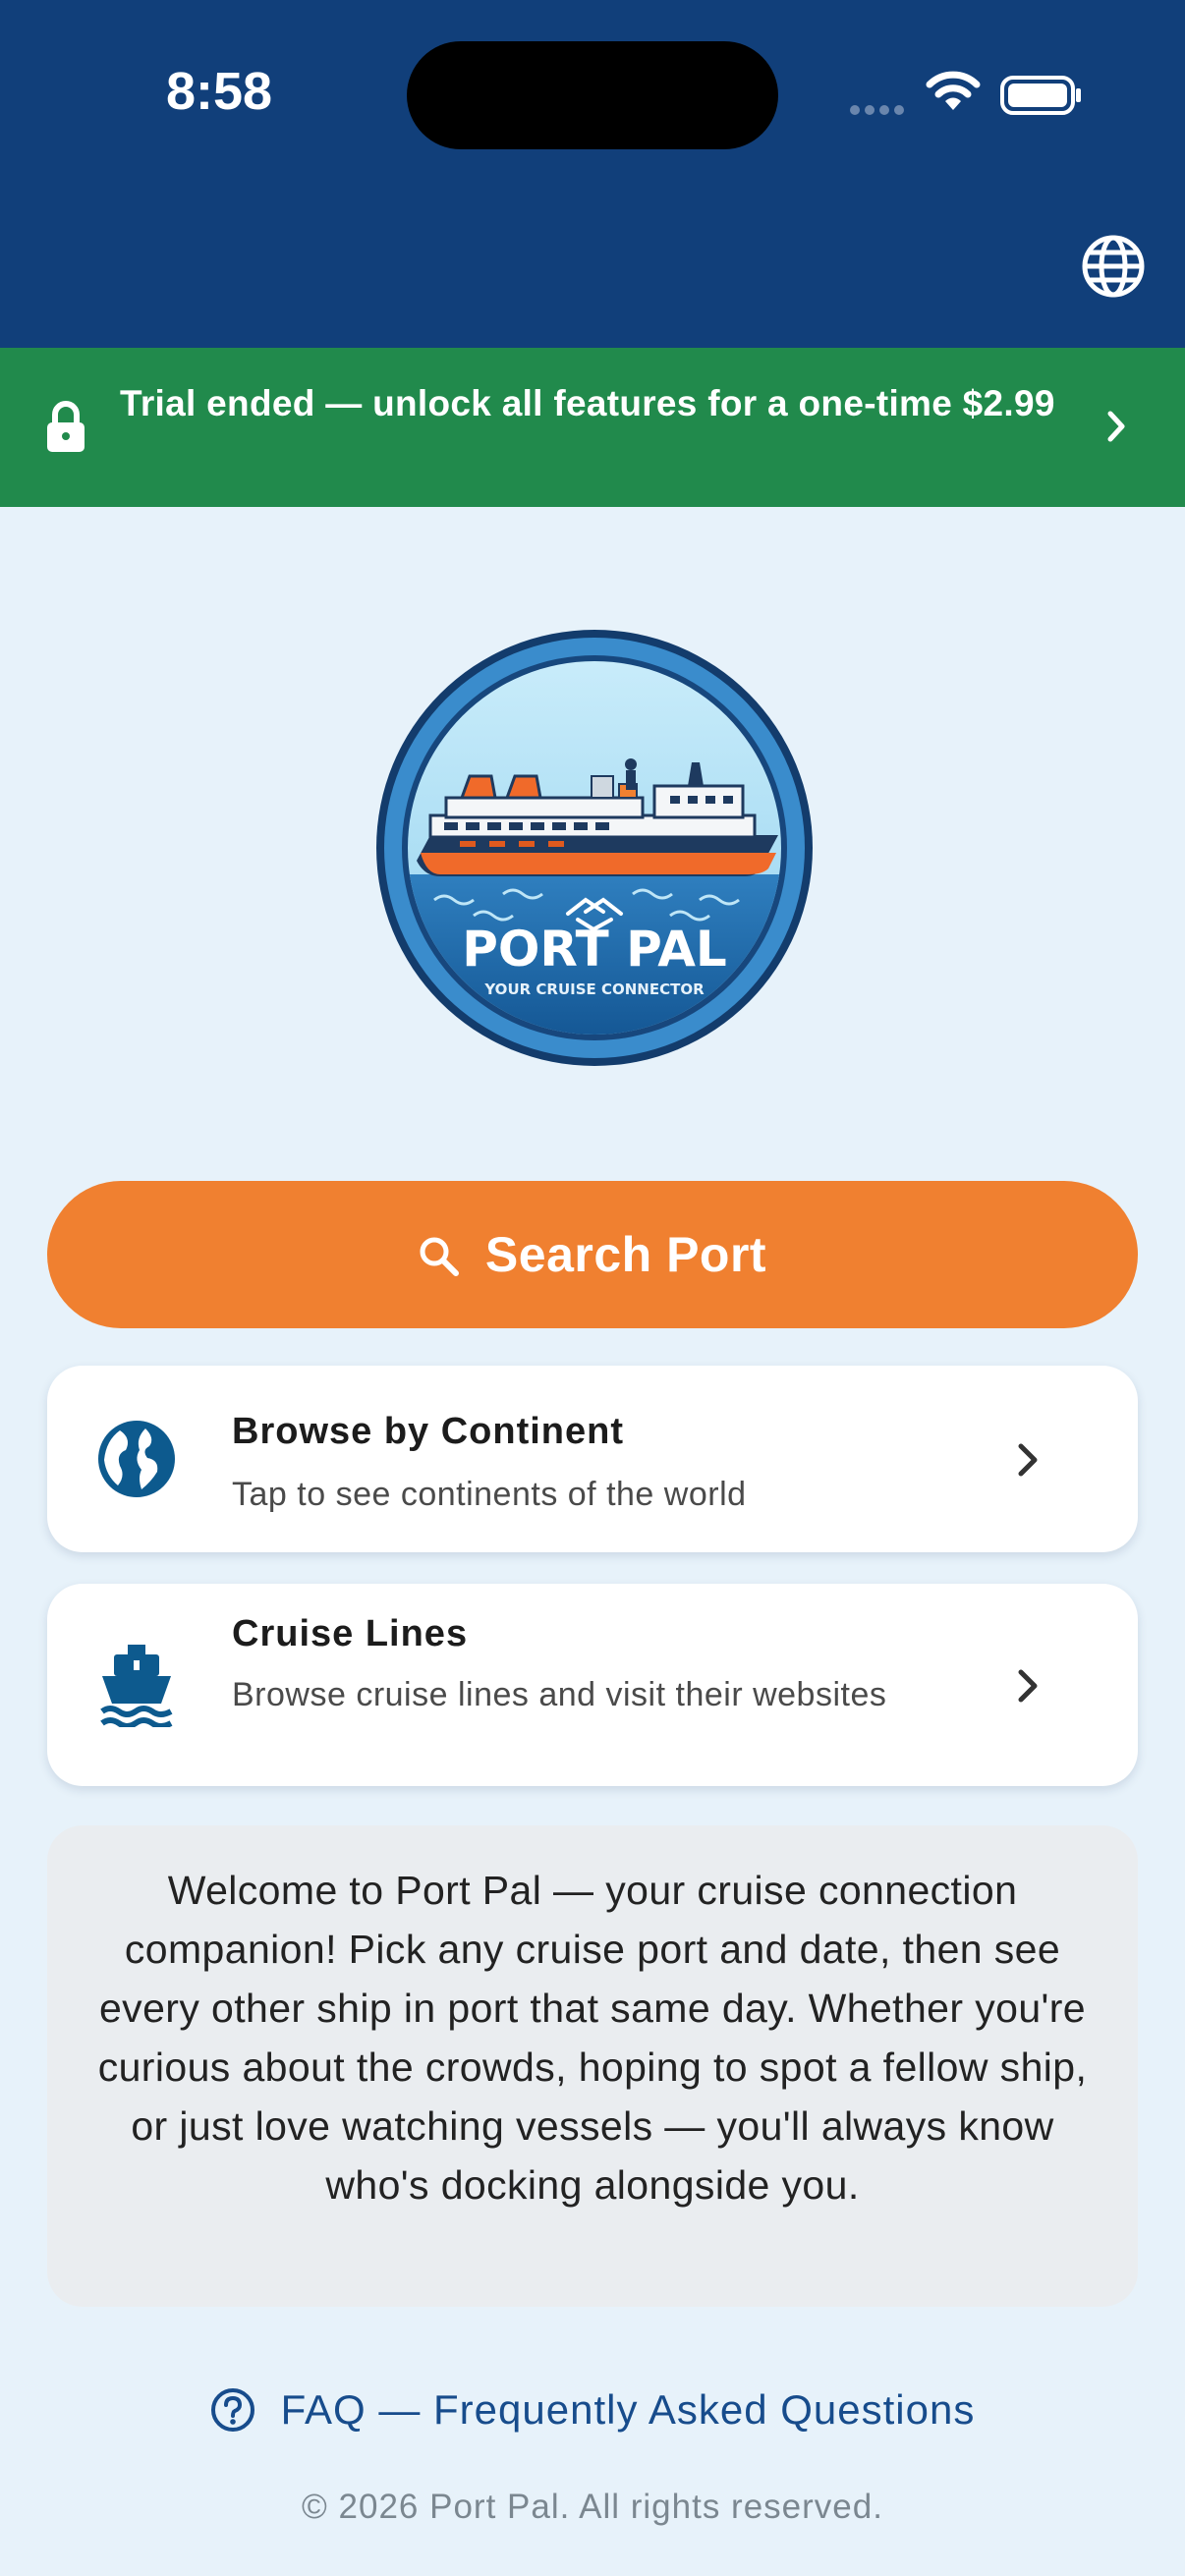 This screenshot has width=1185, height=2576. What do you see at coordinates (592, 174) in the screenshot?
I see `app-header: 8:58` at bounding box center [592, 174].